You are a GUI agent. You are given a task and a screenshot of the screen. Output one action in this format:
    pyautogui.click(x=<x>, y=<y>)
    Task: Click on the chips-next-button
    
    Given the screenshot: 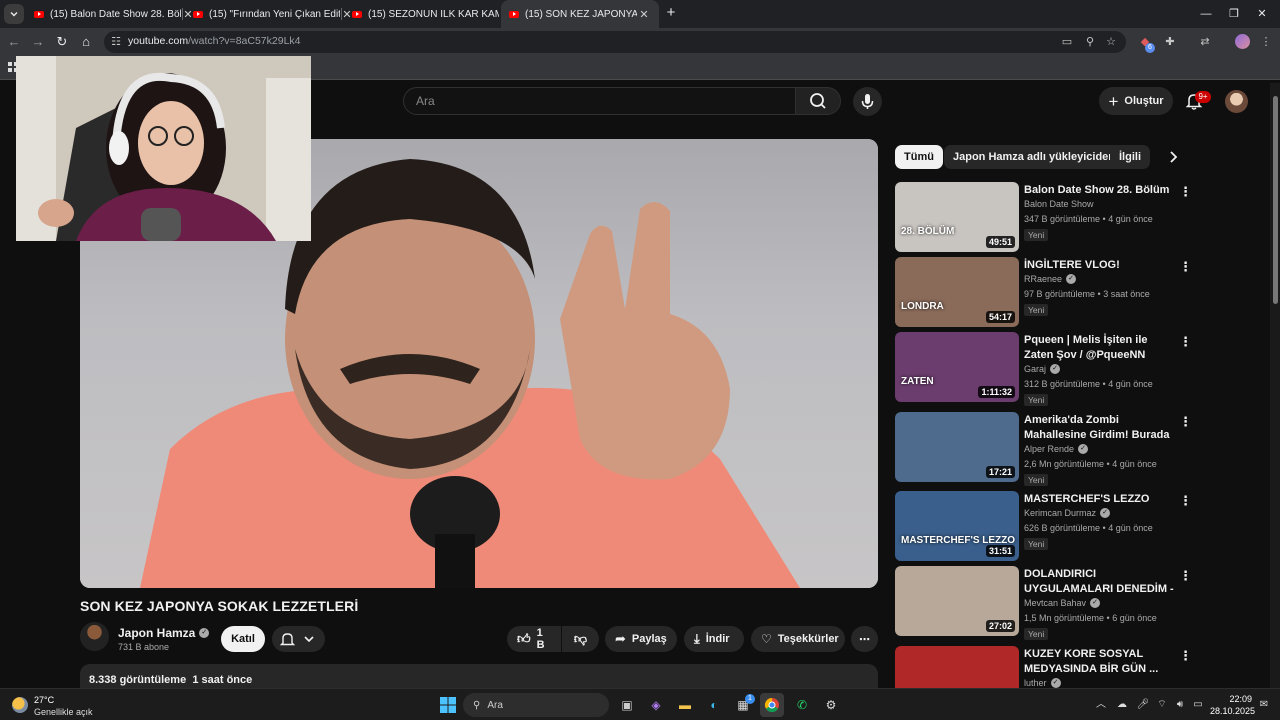 What is the action you would take?
    pyautogui.click(x=1173, y=157)
    